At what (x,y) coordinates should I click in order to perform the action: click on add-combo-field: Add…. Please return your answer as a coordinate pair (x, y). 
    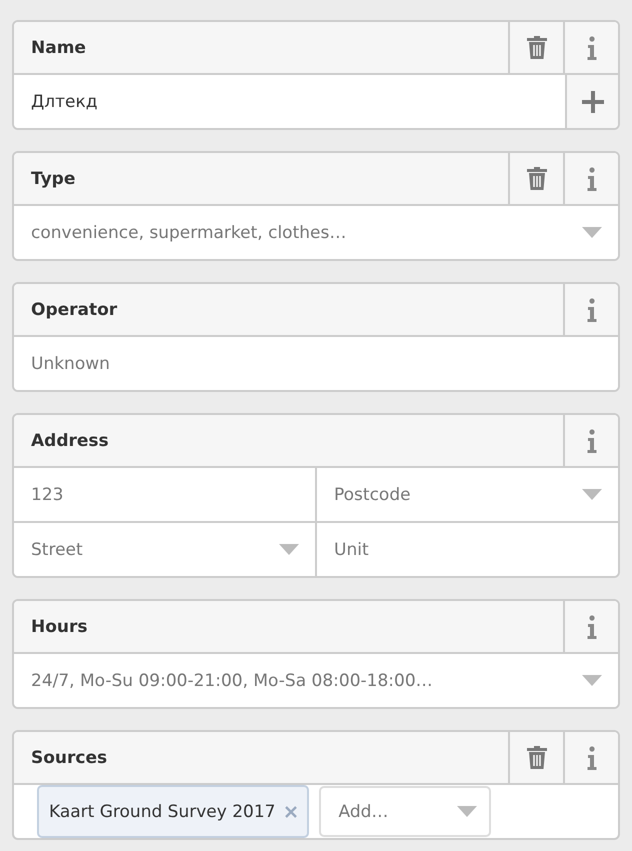
    Looking at the image, I should click on (405, 811).